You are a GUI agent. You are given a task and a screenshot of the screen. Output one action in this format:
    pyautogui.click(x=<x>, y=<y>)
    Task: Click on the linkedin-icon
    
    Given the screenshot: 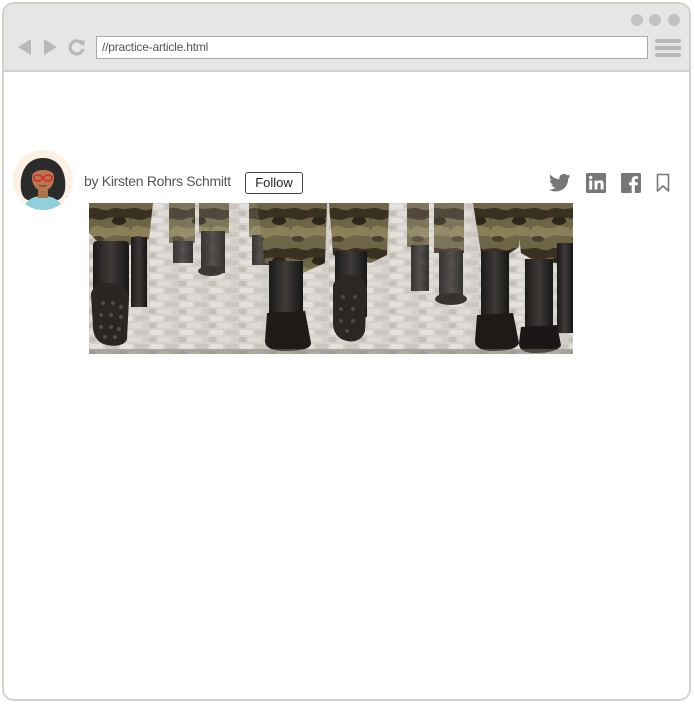 What is the action you would take?
    pyautogui.click(x=596, y=183)
    